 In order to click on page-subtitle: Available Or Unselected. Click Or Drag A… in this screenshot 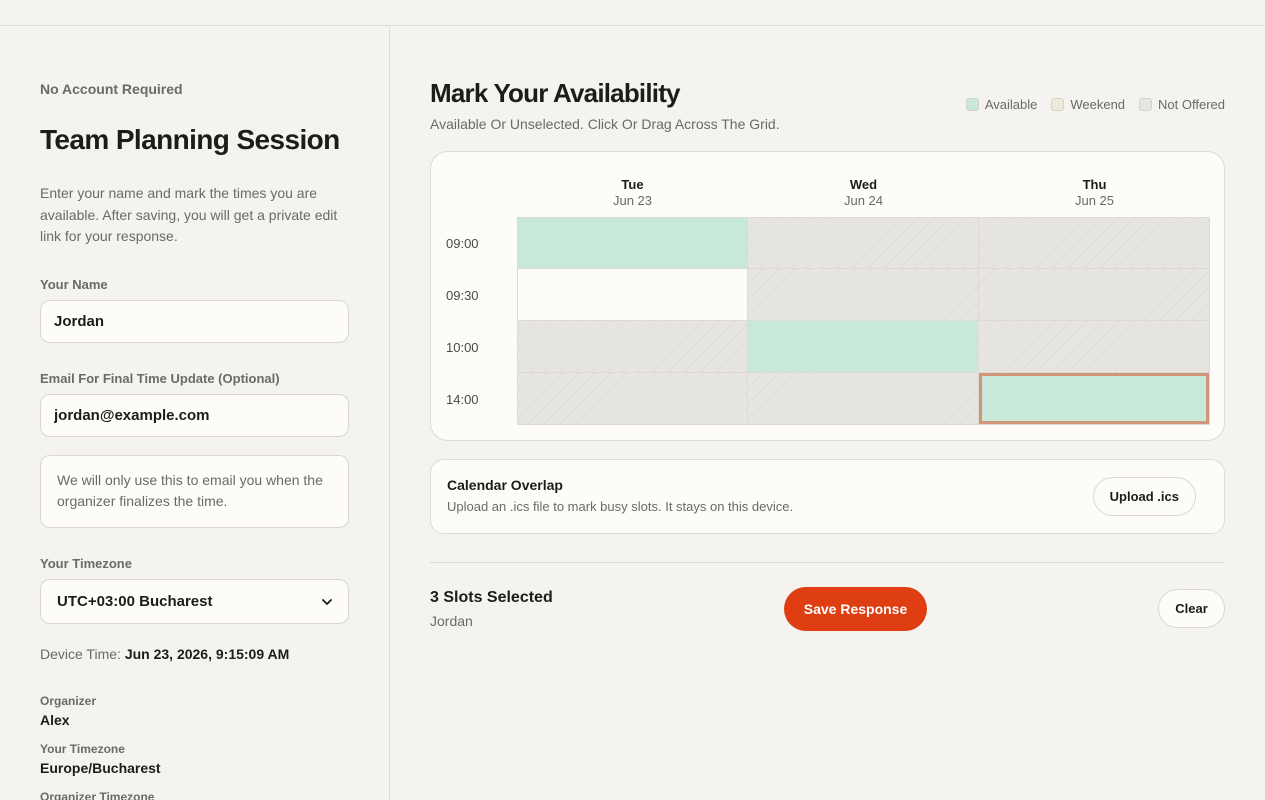, I will do `click(605, 124)`.